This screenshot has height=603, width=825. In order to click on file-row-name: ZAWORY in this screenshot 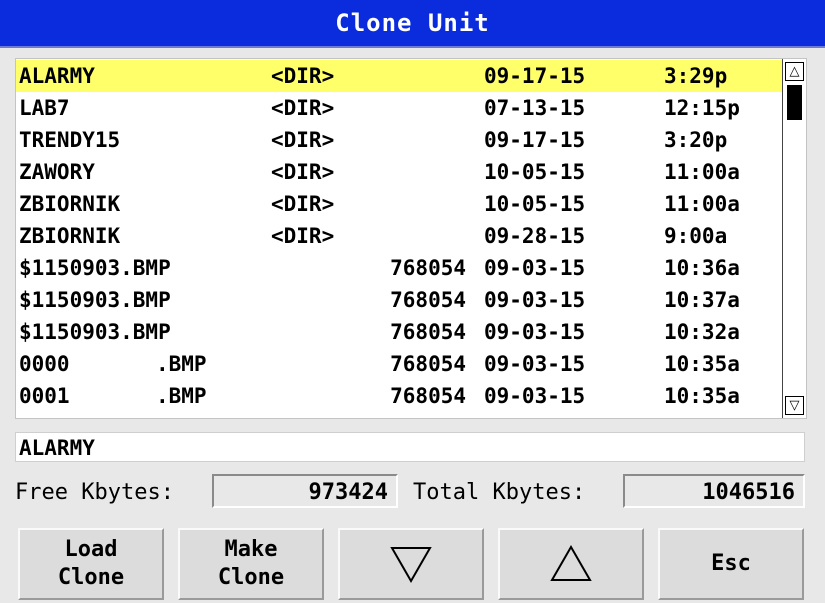, I will do `click(57, 172)`.